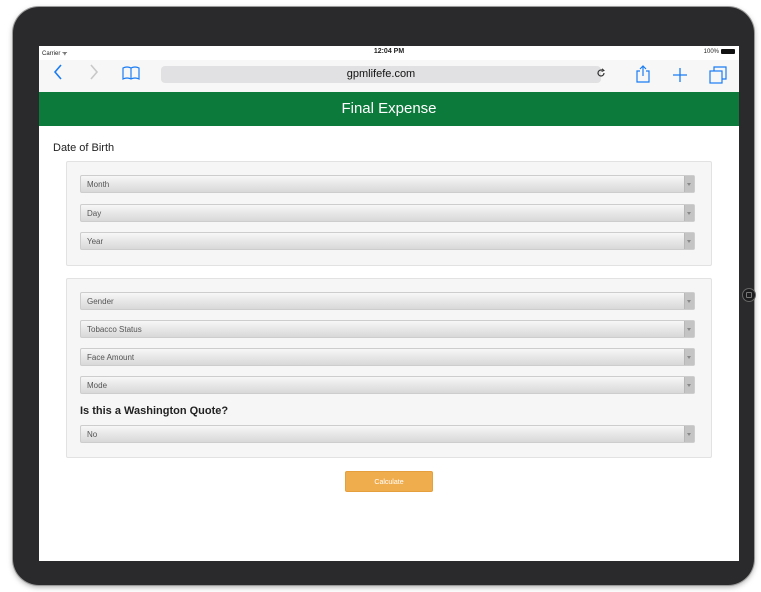 The height and width of the screenshot is (592, 761). What do you see at coordinates (100, 301) in the screenshot?
I see `gender-select-value: Gender` at bounding box center [100, 301].